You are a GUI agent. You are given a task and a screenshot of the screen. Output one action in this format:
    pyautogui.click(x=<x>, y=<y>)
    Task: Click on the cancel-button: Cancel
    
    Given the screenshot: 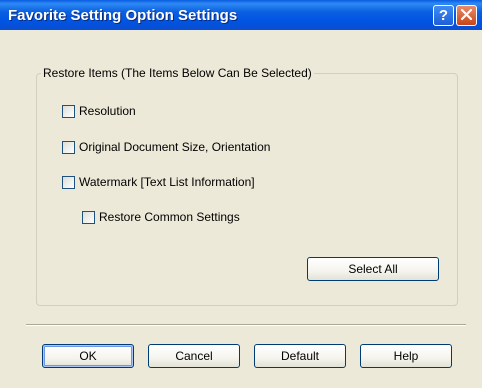 What is the action you would take?
    pyautogui.click(x=194, y=356)
    